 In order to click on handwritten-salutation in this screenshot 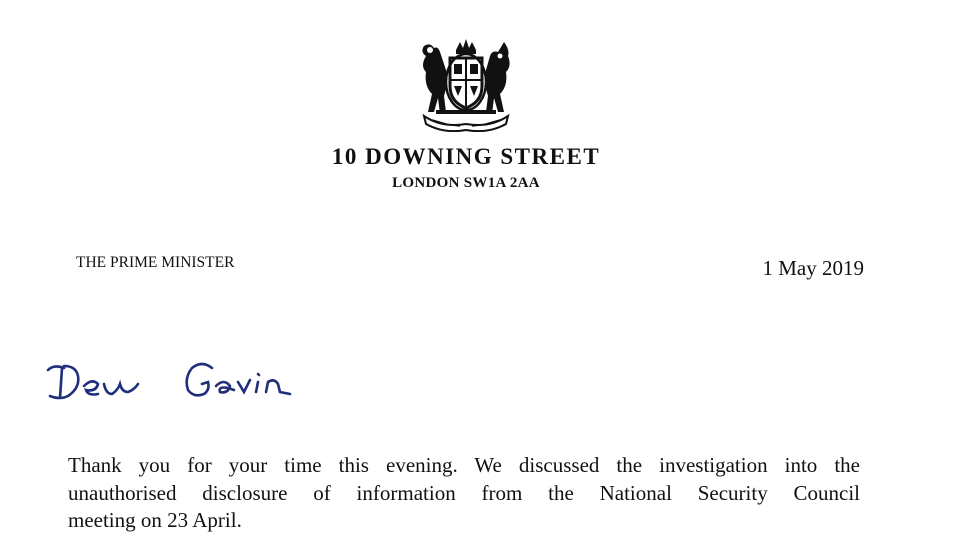, I will do `click(169, 381)`.